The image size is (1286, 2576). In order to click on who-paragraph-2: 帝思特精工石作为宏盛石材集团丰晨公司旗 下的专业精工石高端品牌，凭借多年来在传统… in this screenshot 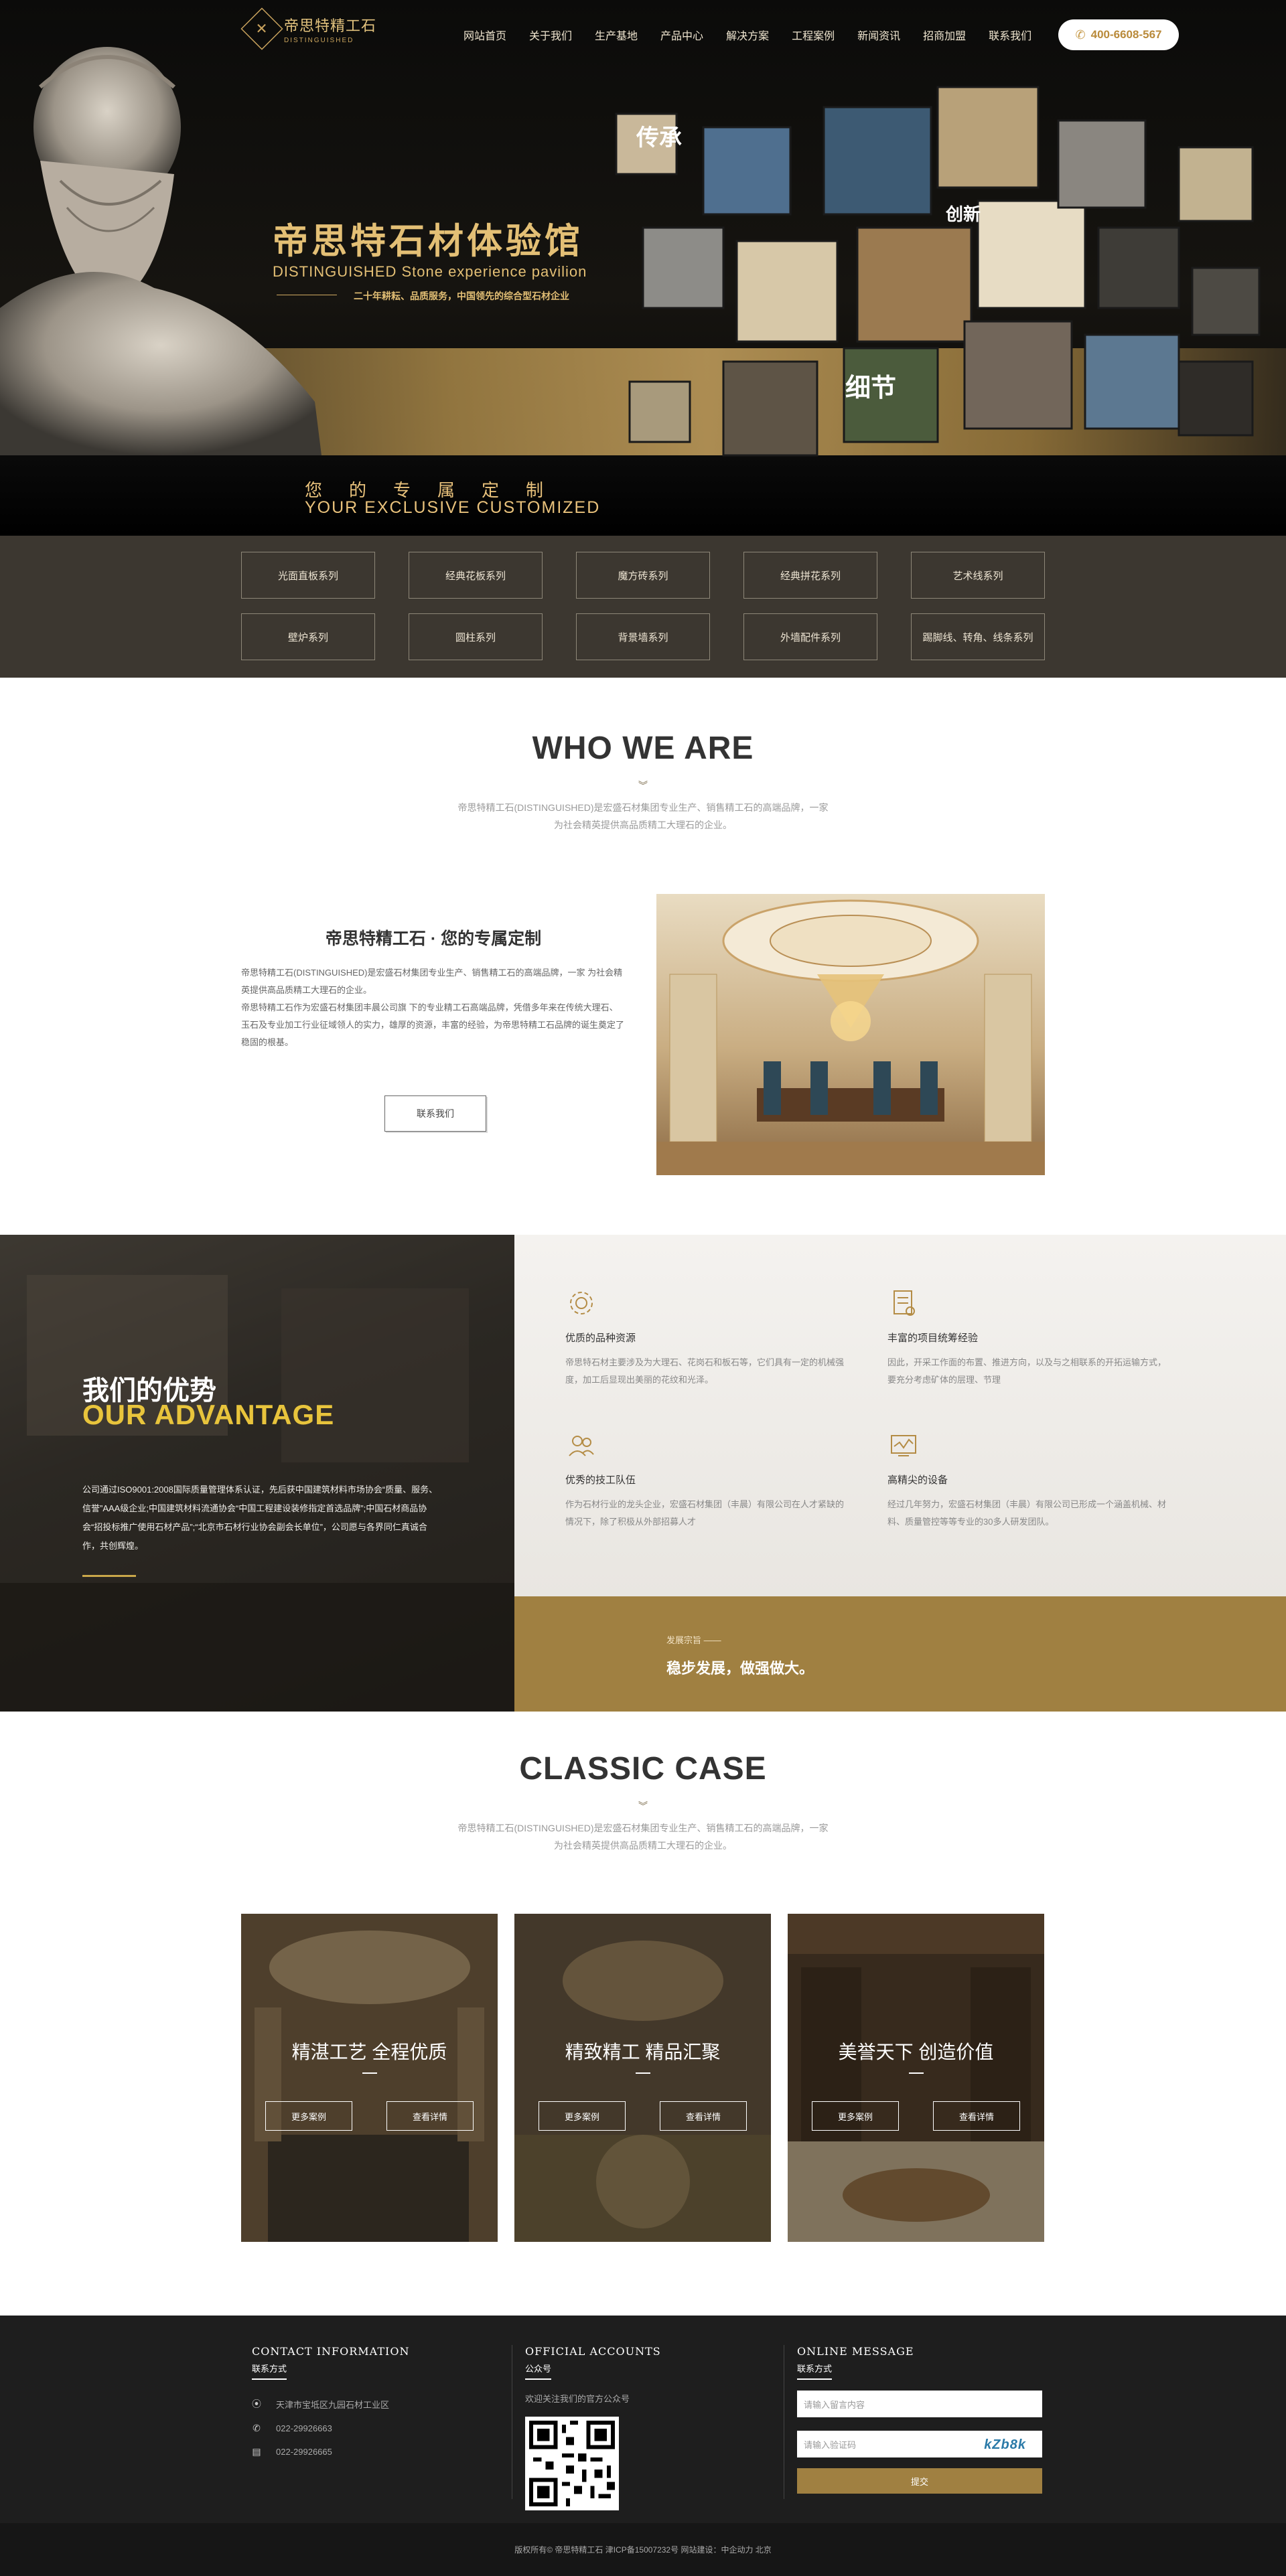, I will do `click(433, 1024)`.